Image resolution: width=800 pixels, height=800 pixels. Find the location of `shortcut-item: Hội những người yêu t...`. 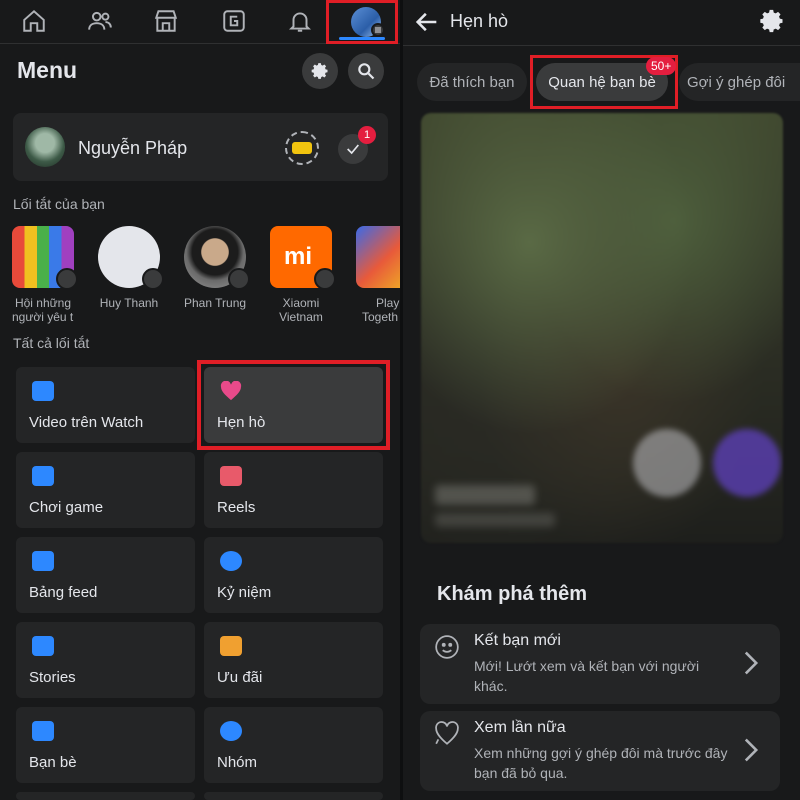

shortcut-item: Hội những người yêu t... is located at coordinates (45, 275).